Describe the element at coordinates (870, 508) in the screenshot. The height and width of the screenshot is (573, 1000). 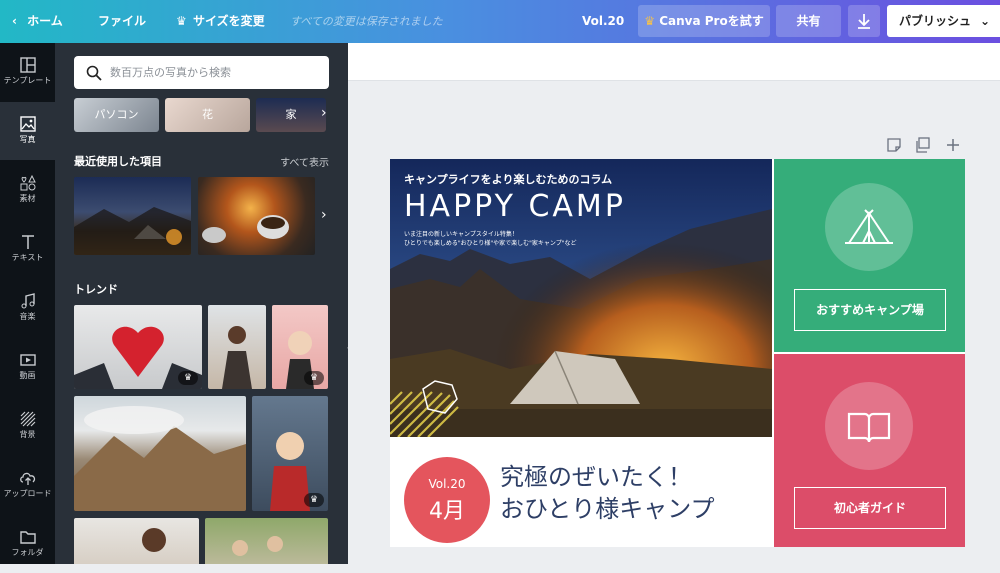
I see `beginner-guide-button: 初心者ガイド` at that location.